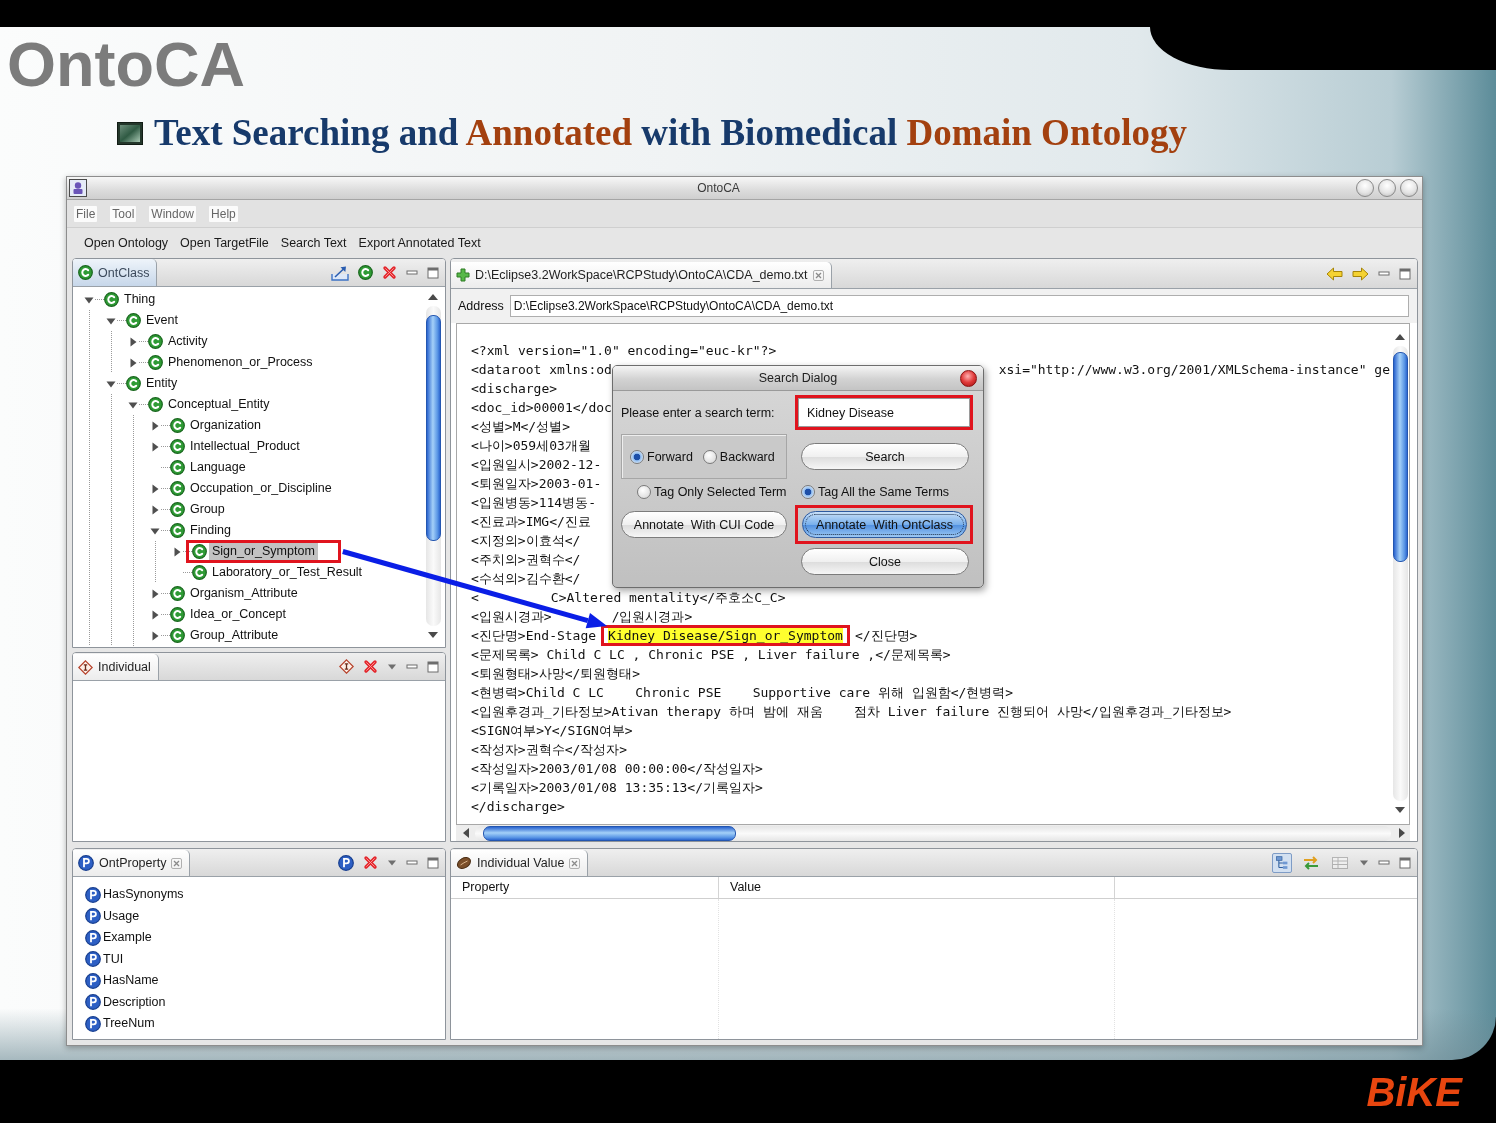  What do you see at coordinates (223, 213) in the screenshot?
I see `menu-item: Help` at bounding box center [223, 213].